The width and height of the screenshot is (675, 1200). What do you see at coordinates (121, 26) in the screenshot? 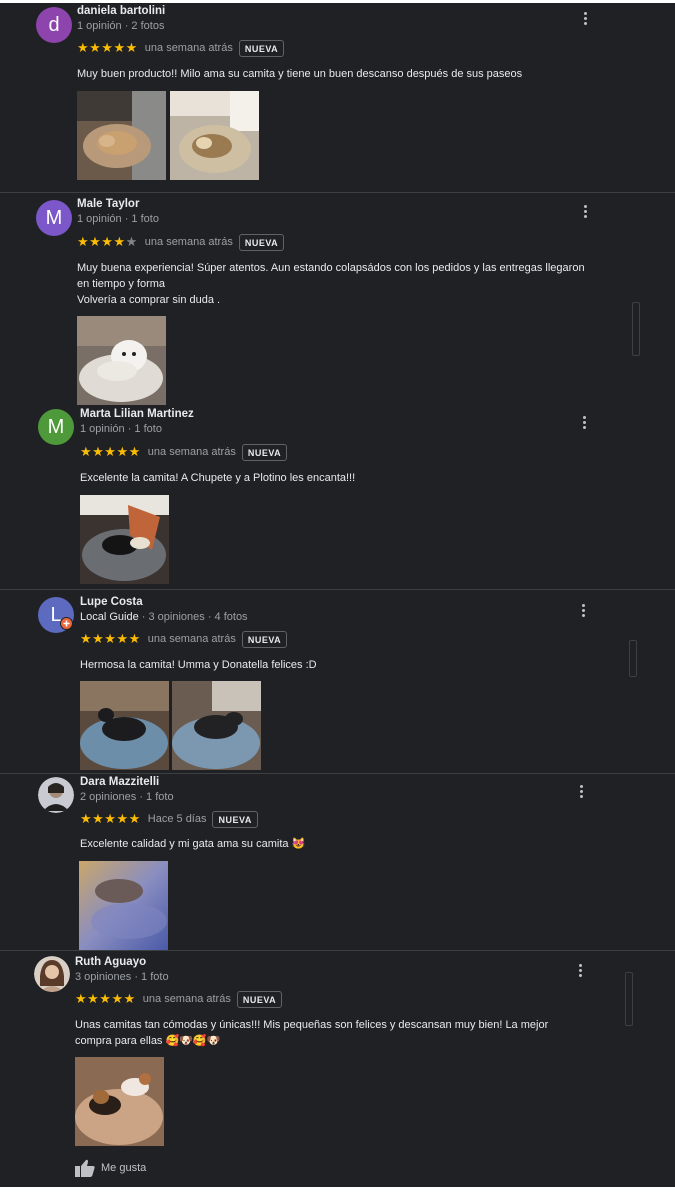
I see `reviewer-meta: 1 opinión · 2 fotos` at bounding box center [121, 26].